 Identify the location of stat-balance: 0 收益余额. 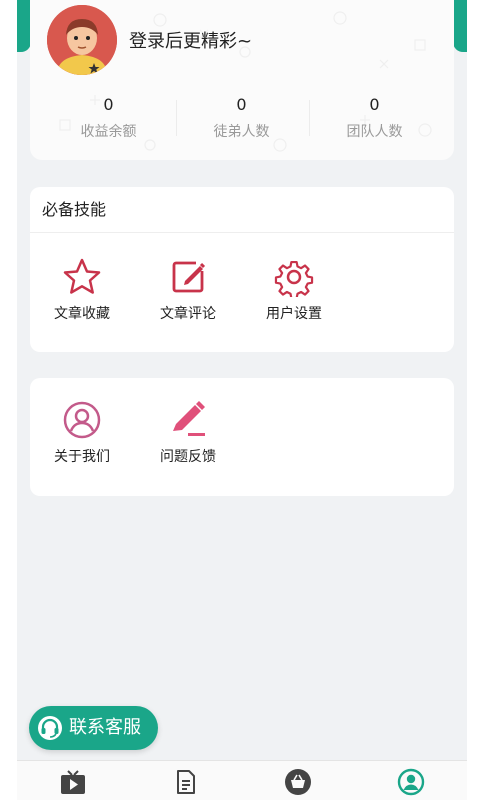
(108, 118).